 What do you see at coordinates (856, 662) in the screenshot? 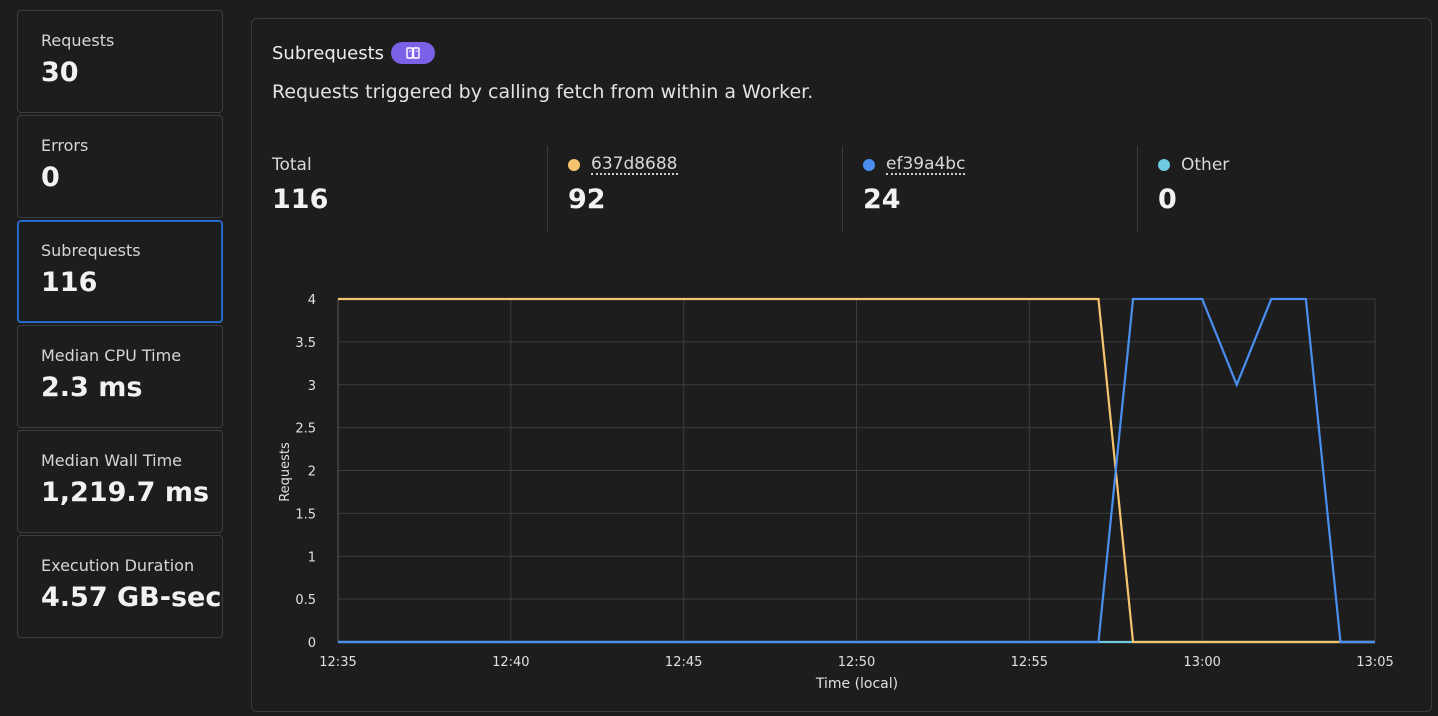
I see `x-tick-label: 12:50` at bounding box center [856, 662].